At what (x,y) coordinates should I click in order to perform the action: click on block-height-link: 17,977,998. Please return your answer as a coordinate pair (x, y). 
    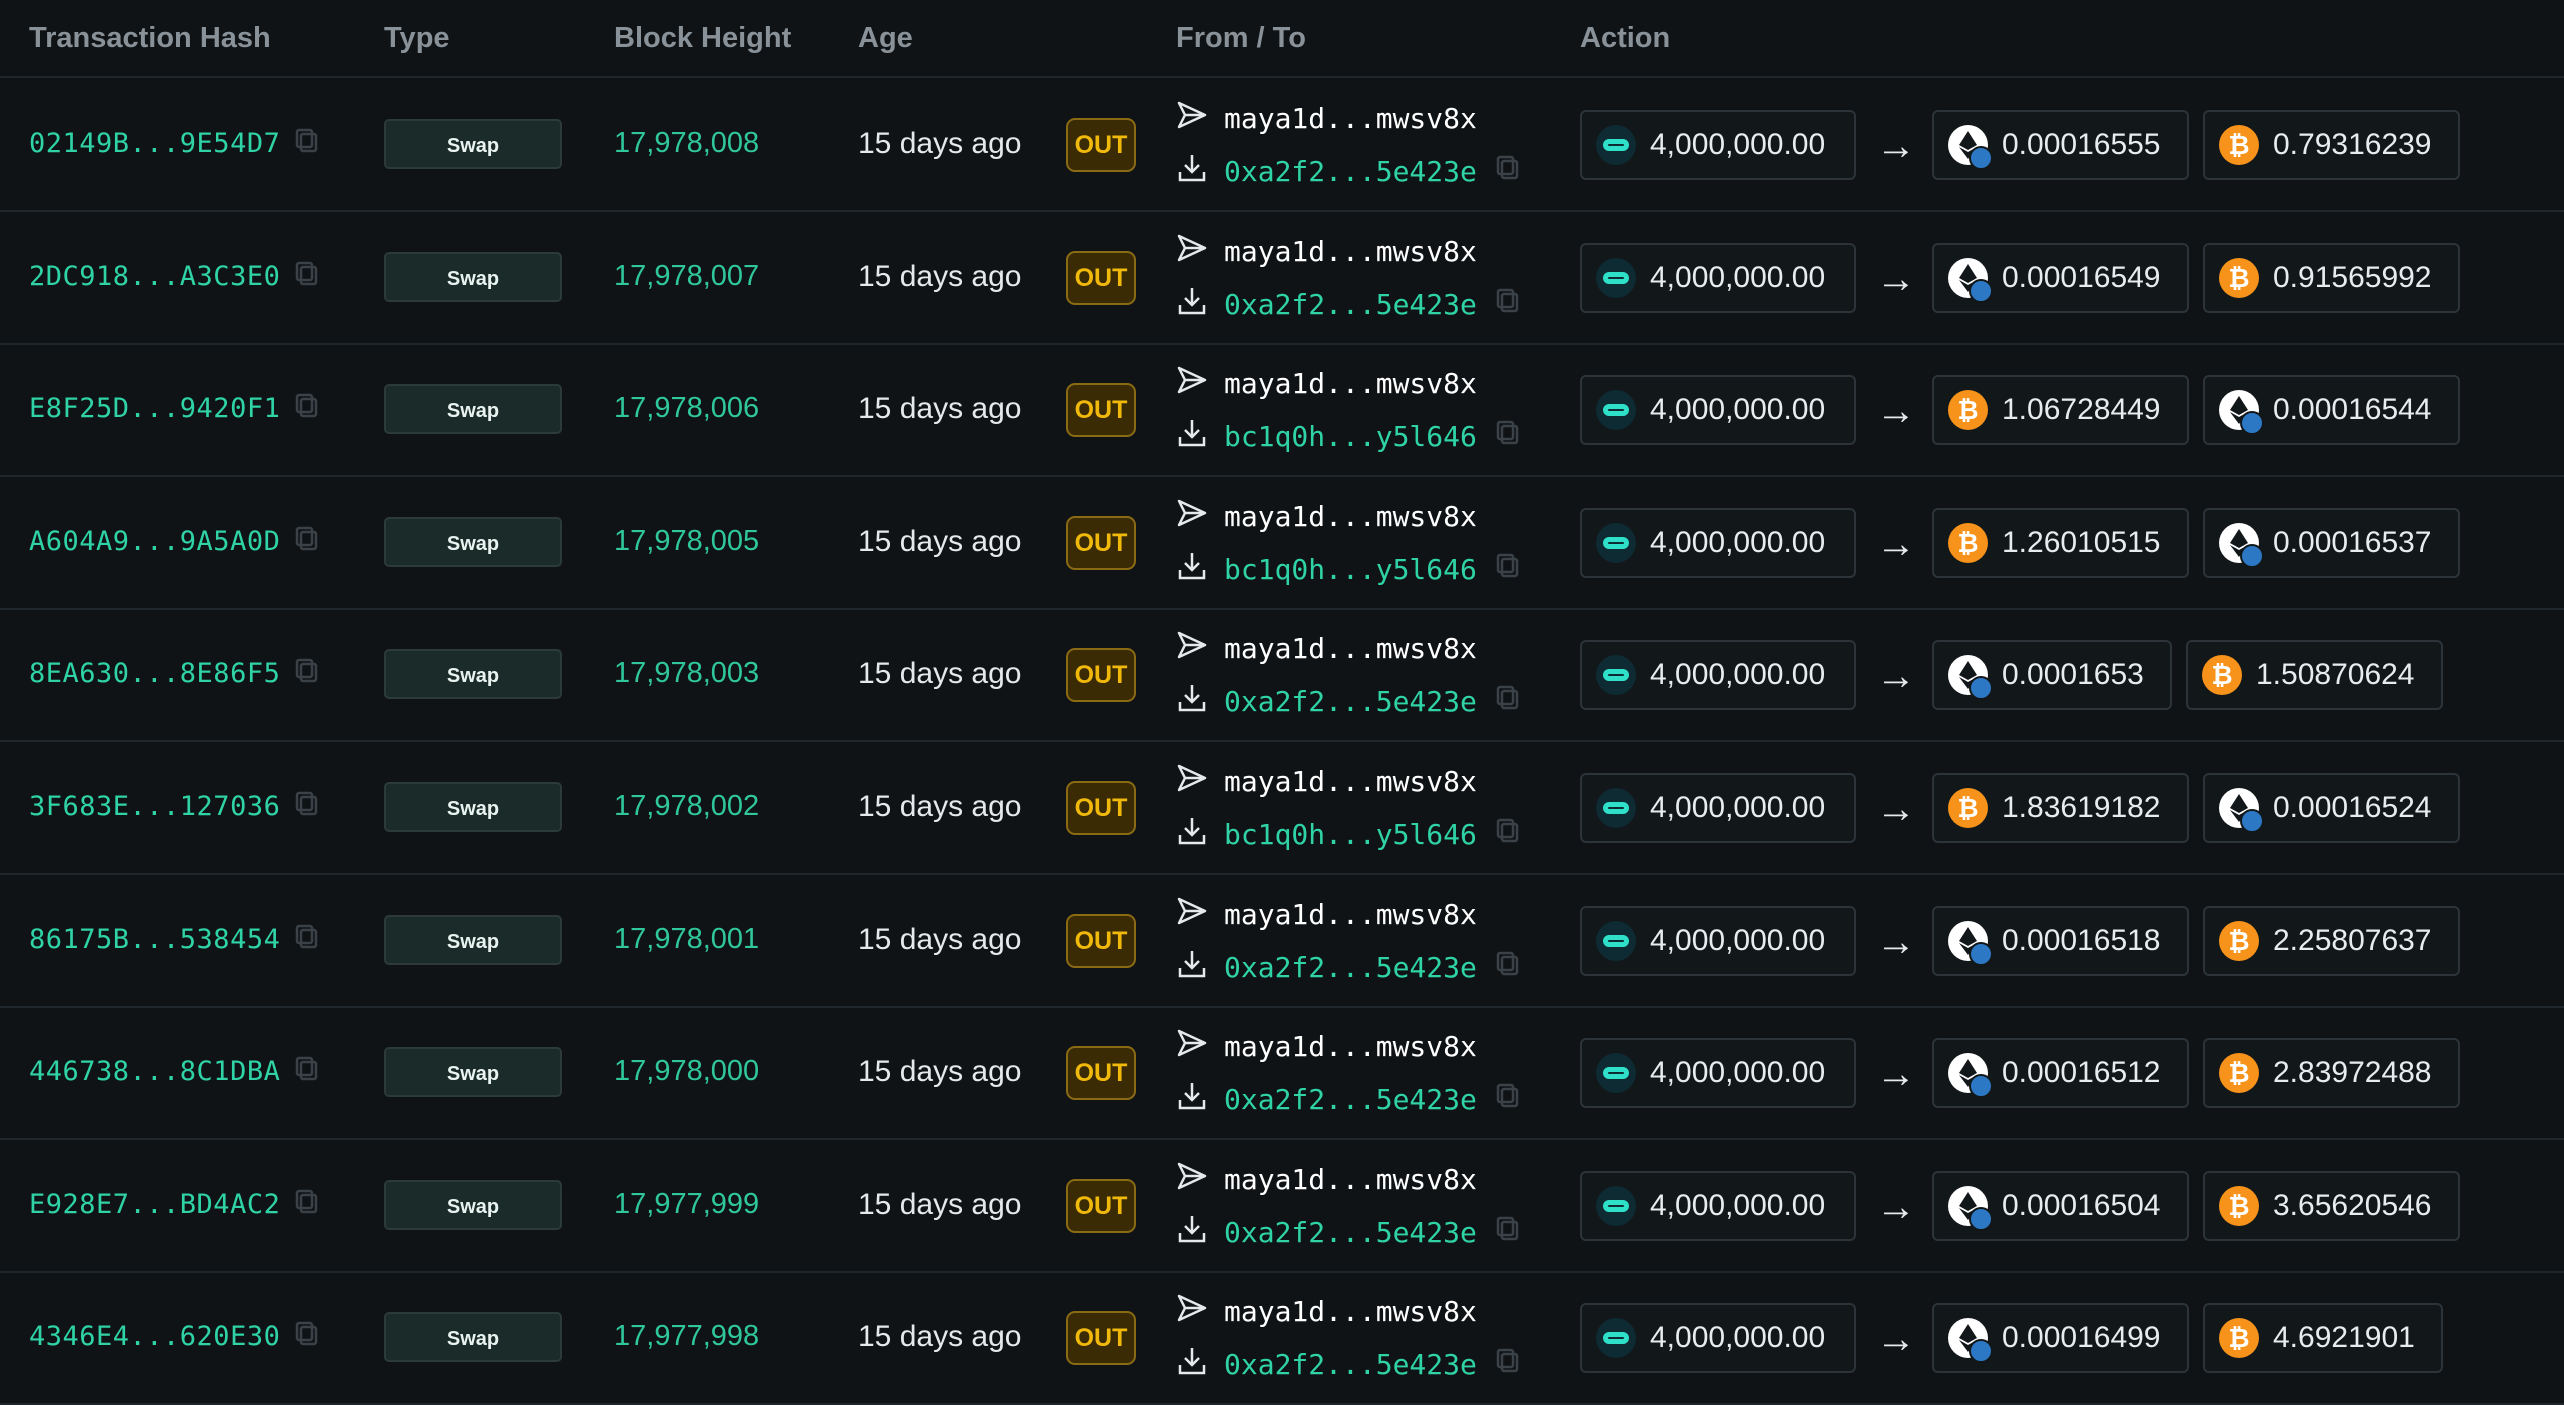
    Looking at the image, I should click on (686, 1336).